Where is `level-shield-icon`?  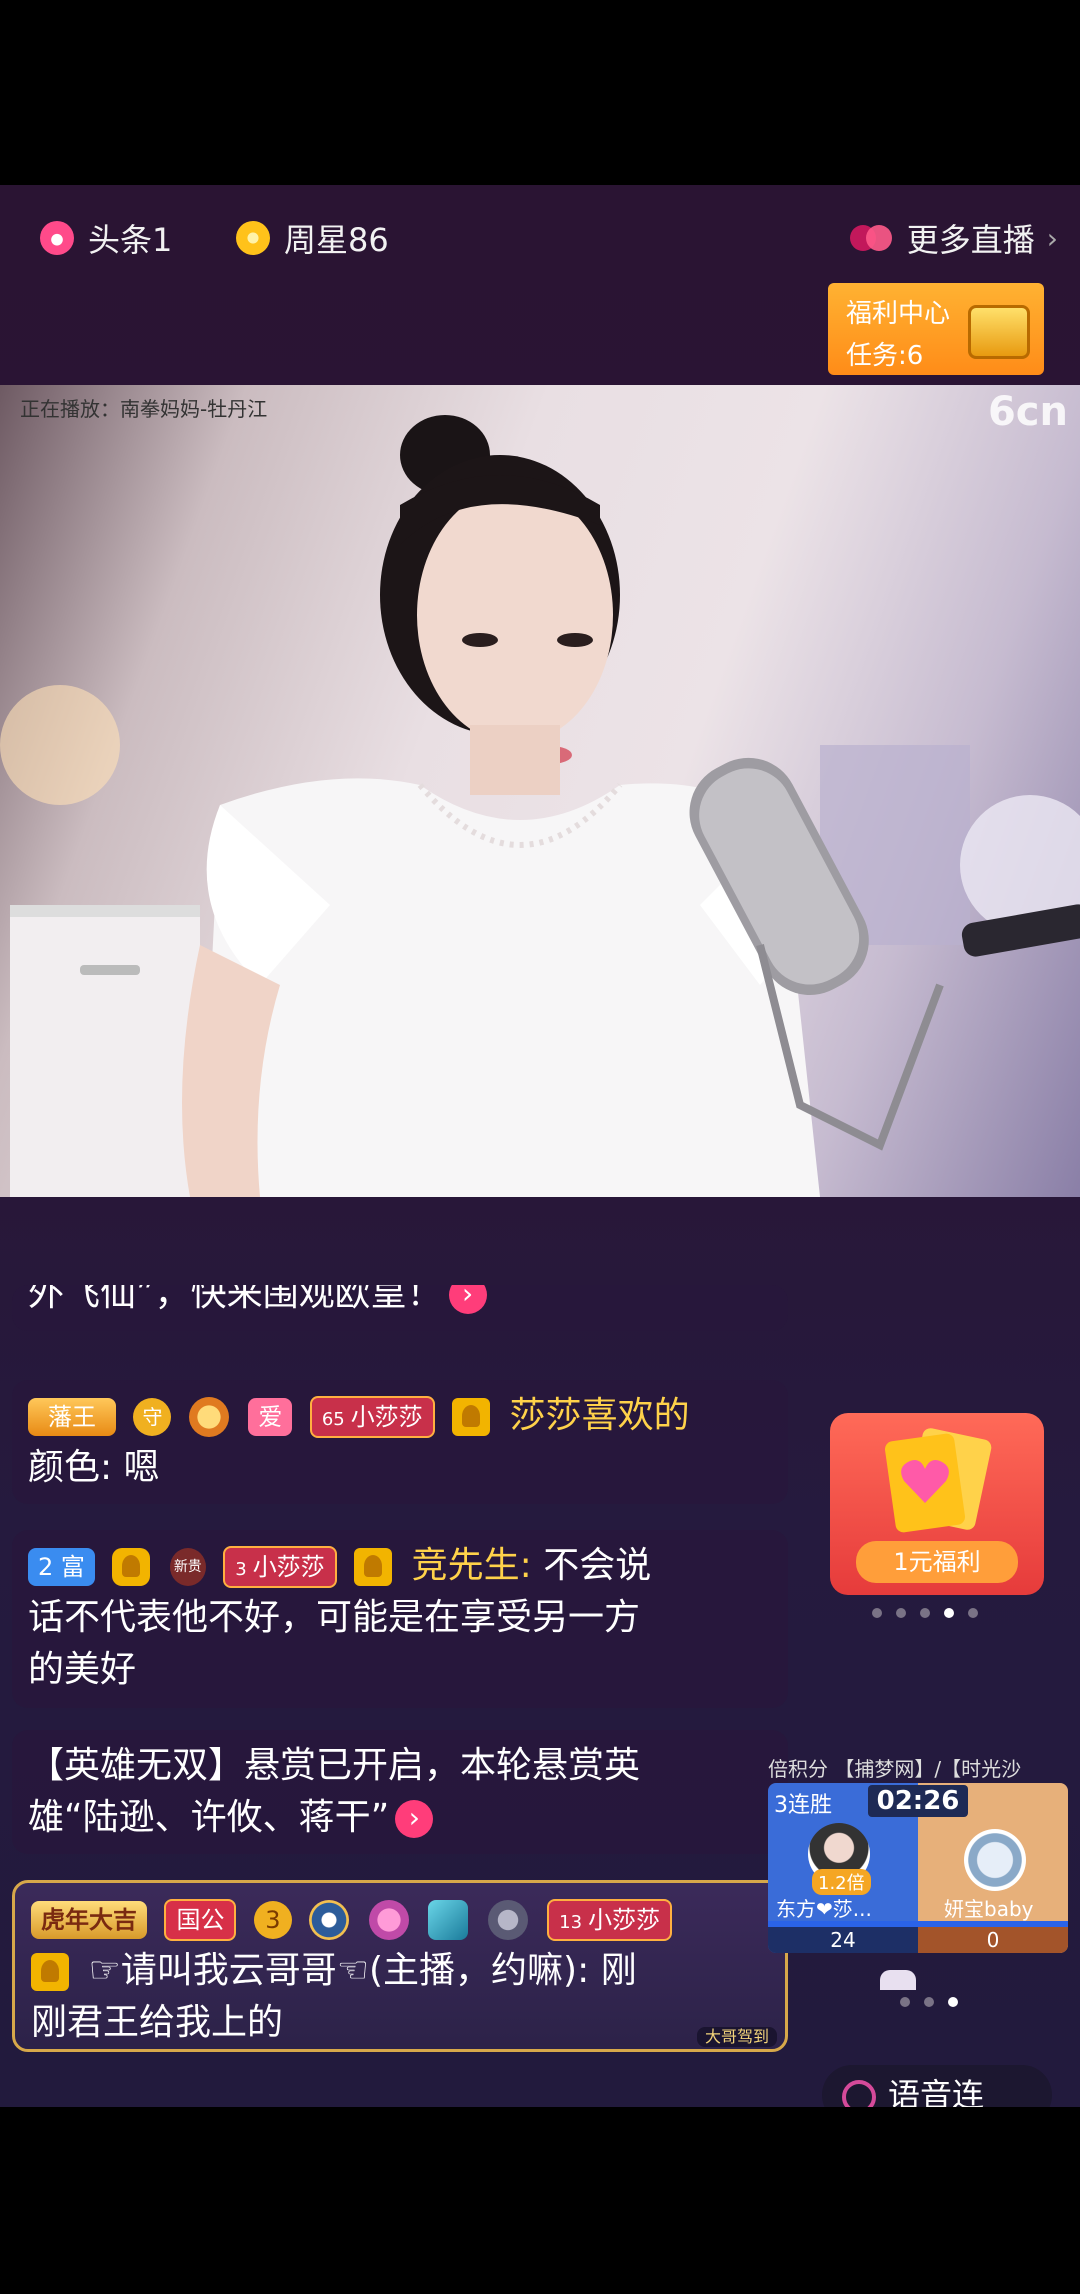 level-shield-icon is located at coordinates (208, 1417).